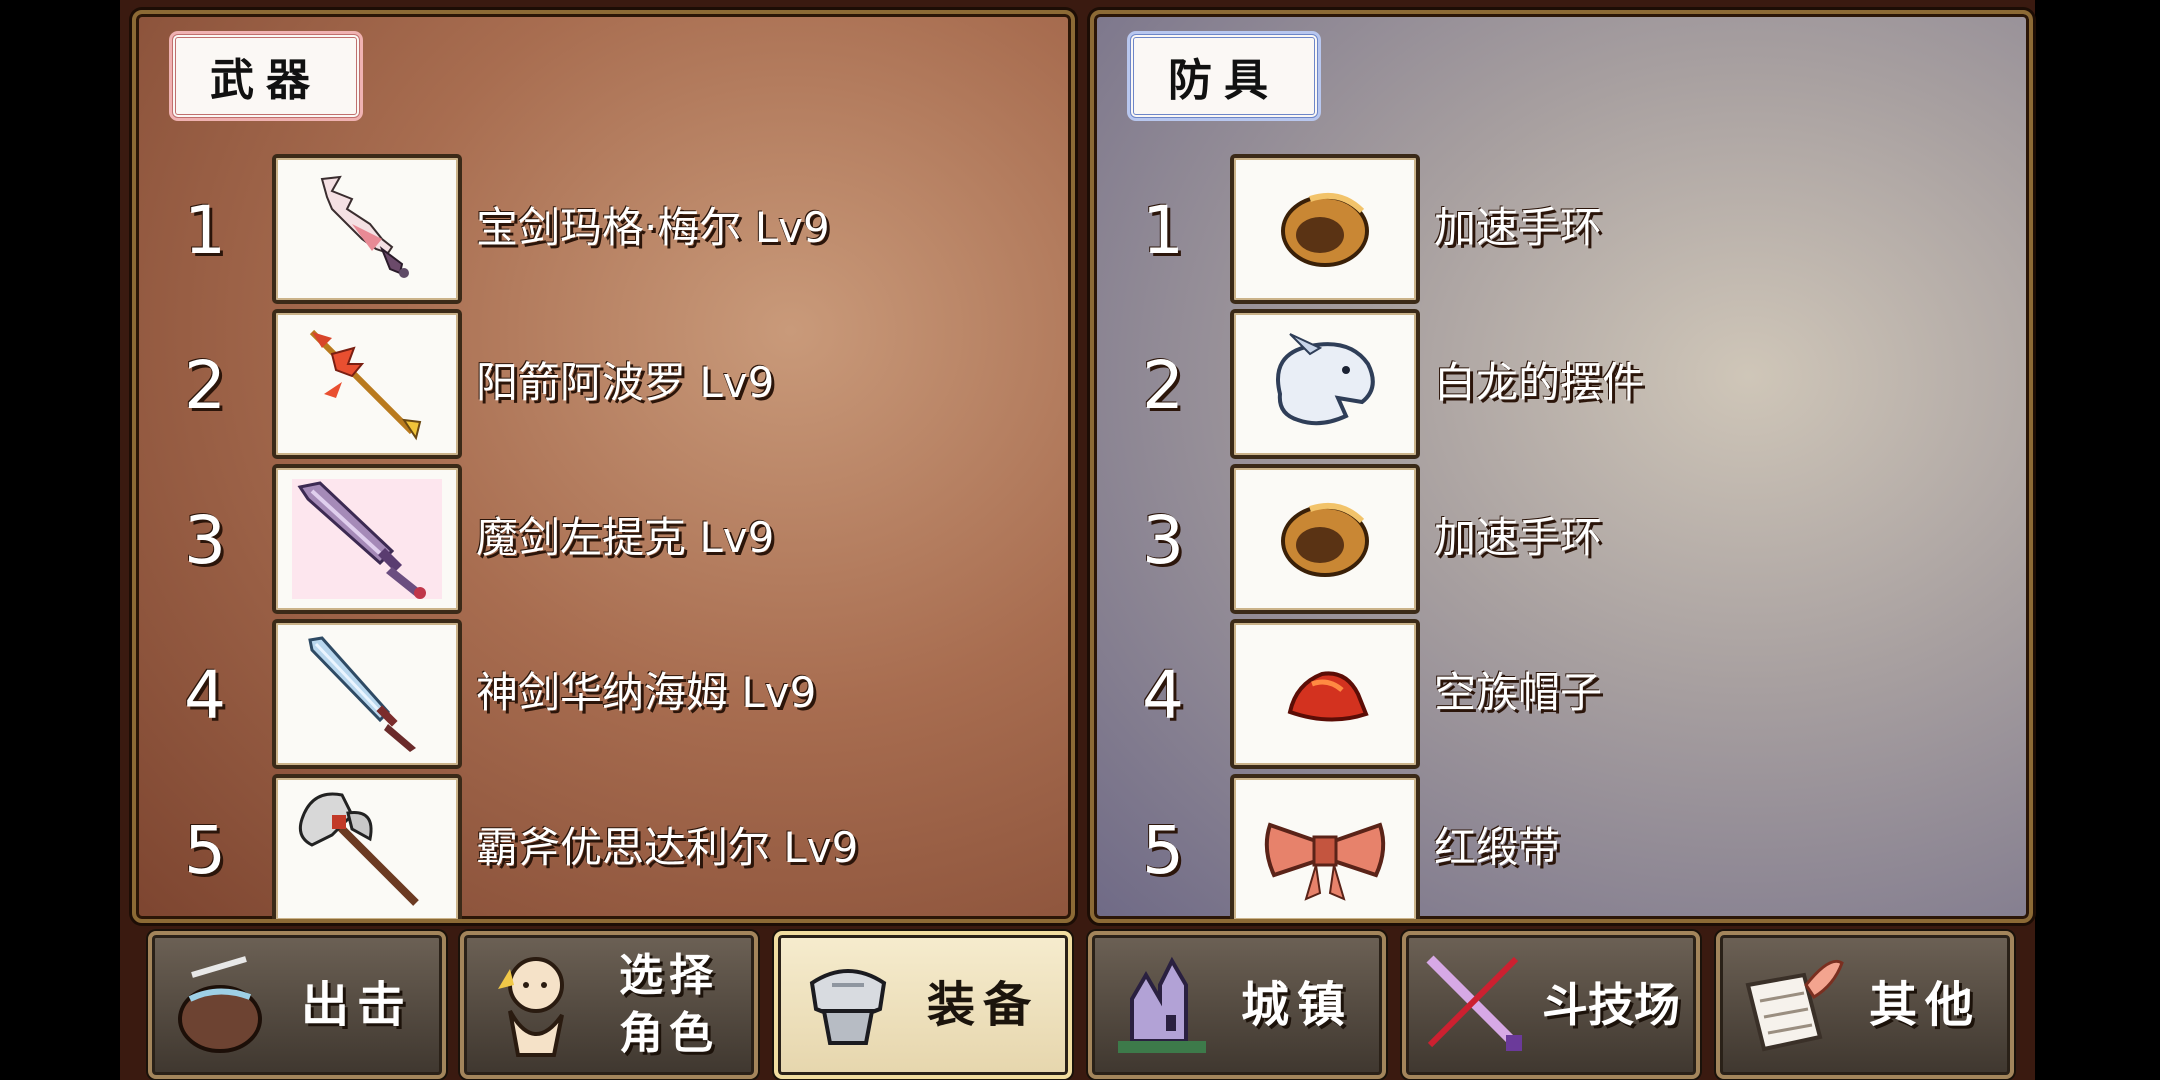  I want to click on select-character-button: 选择 角色, so click(609, 1005).